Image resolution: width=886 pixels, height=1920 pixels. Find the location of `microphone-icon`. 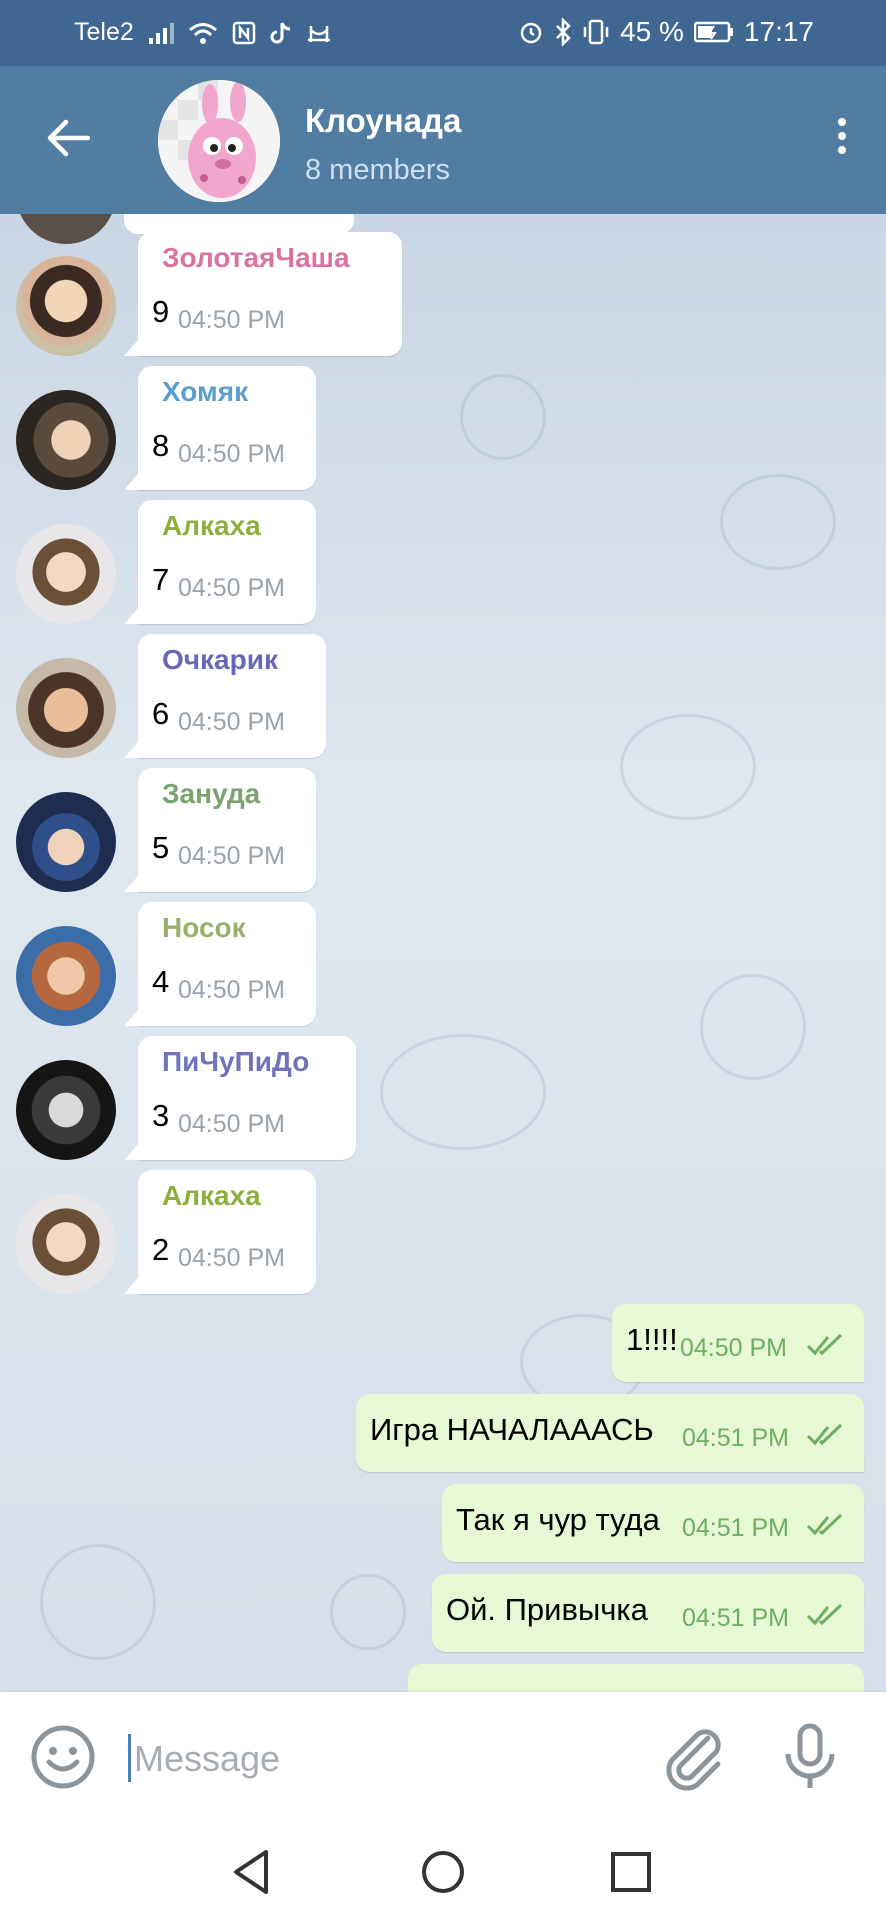

microphone-icon is located at coordinates (810, 1757).